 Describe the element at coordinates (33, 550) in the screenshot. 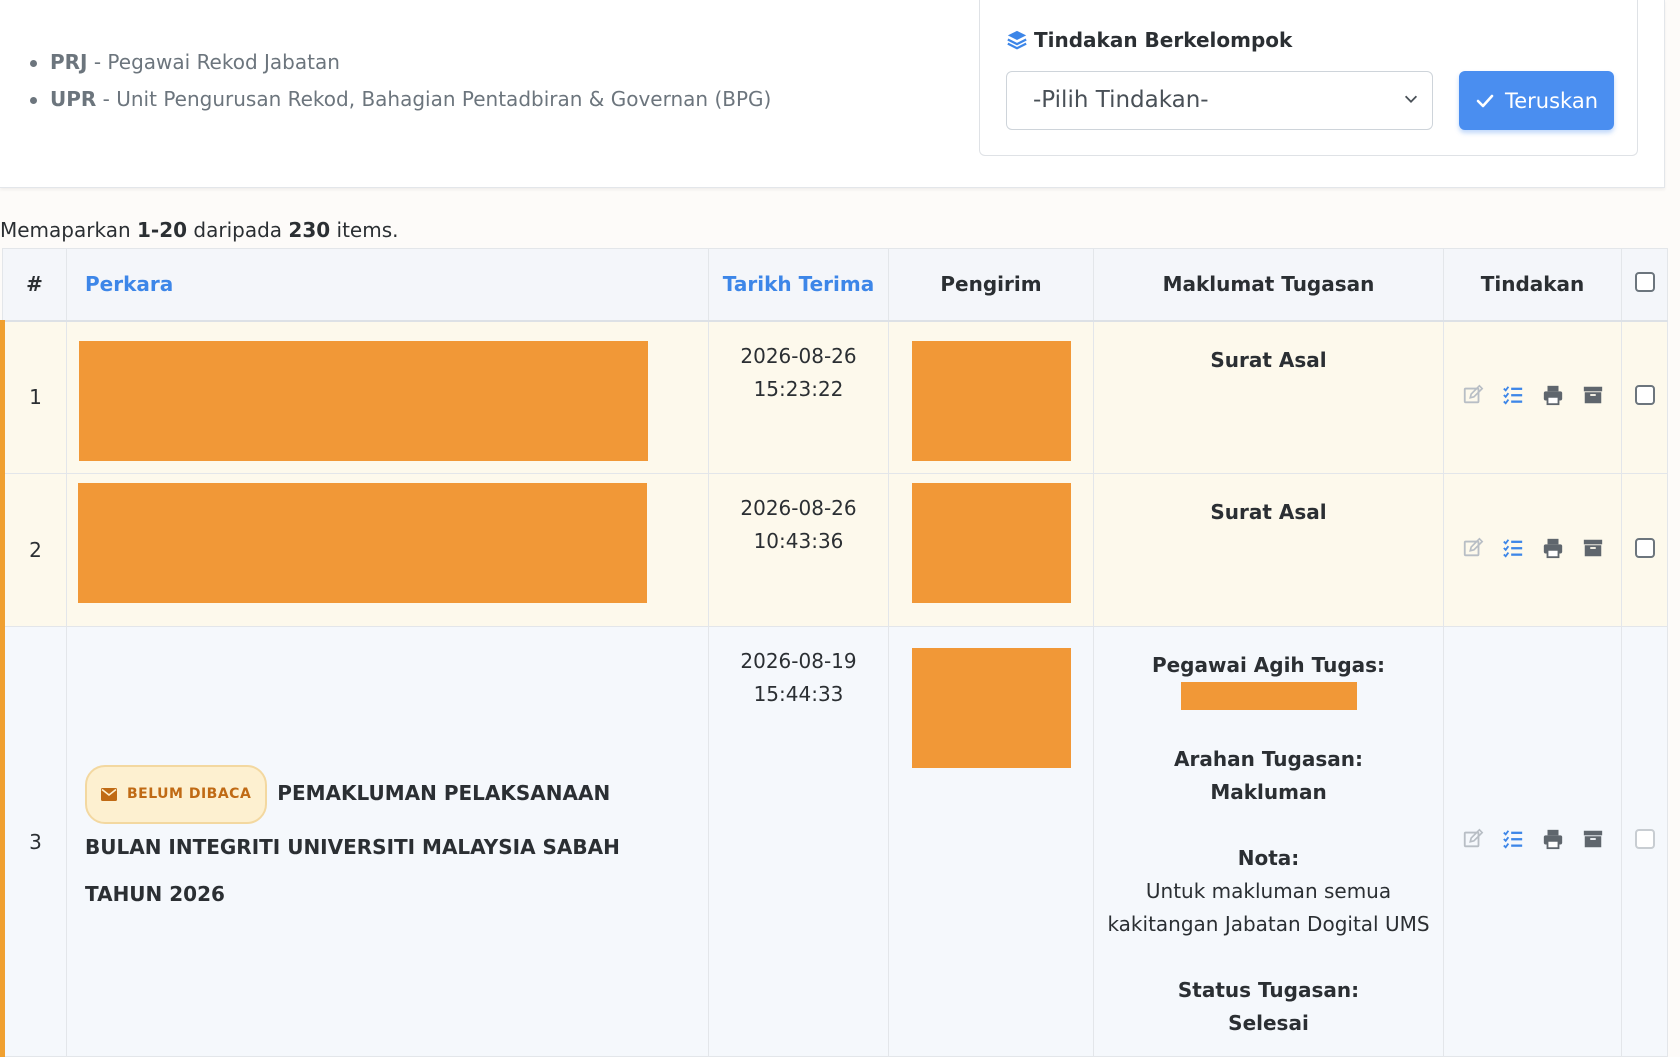

I see `row-number: 2` at that location.